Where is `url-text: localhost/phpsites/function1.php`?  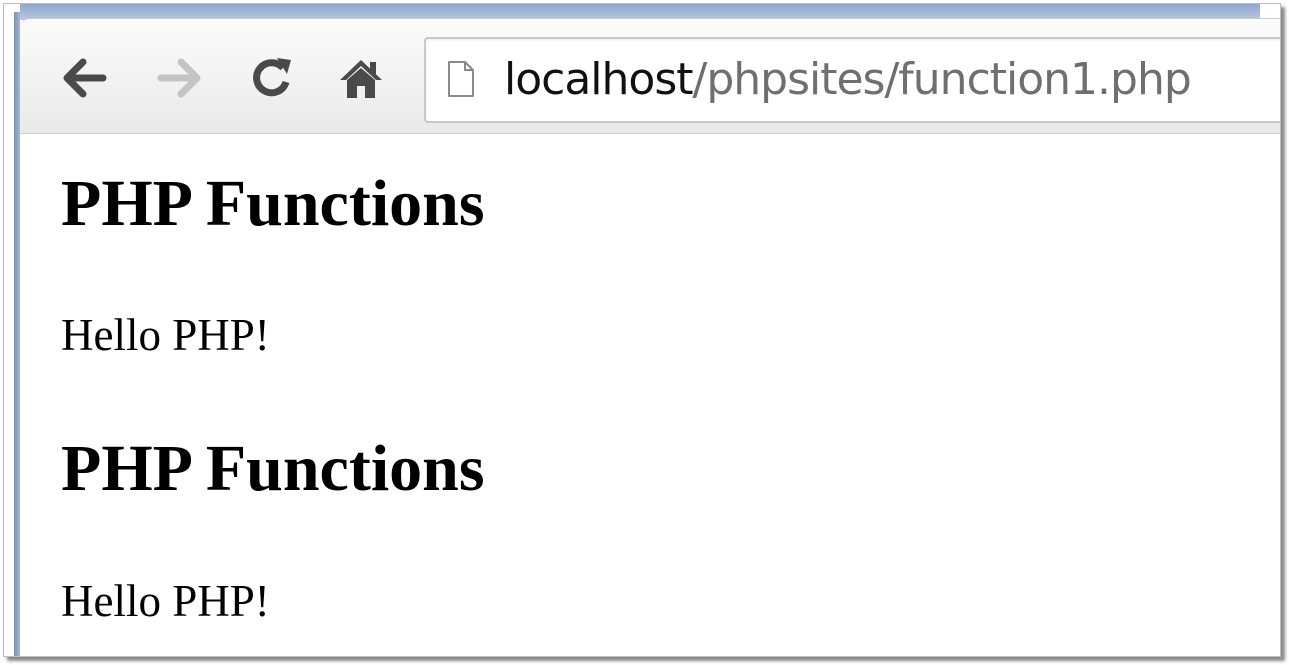
url-text: localhost/phpsites/function1.php is located at coordinates (848, 80).